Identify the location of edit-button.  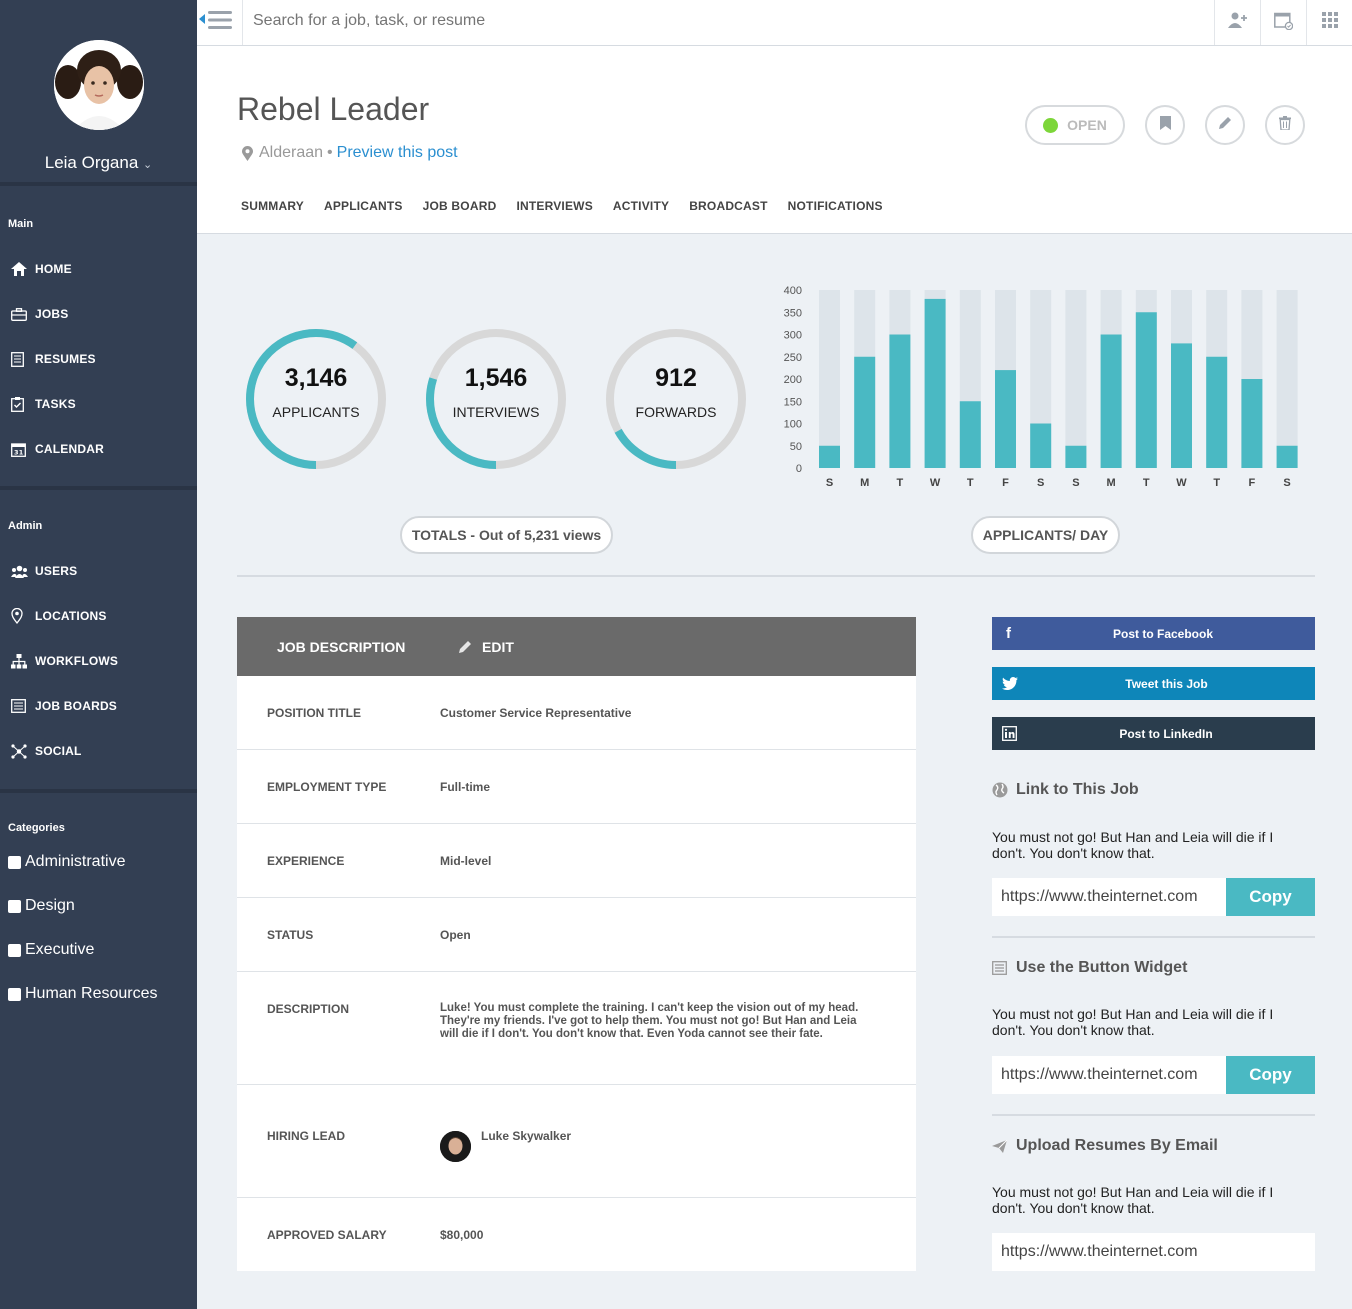
(1225, 125).